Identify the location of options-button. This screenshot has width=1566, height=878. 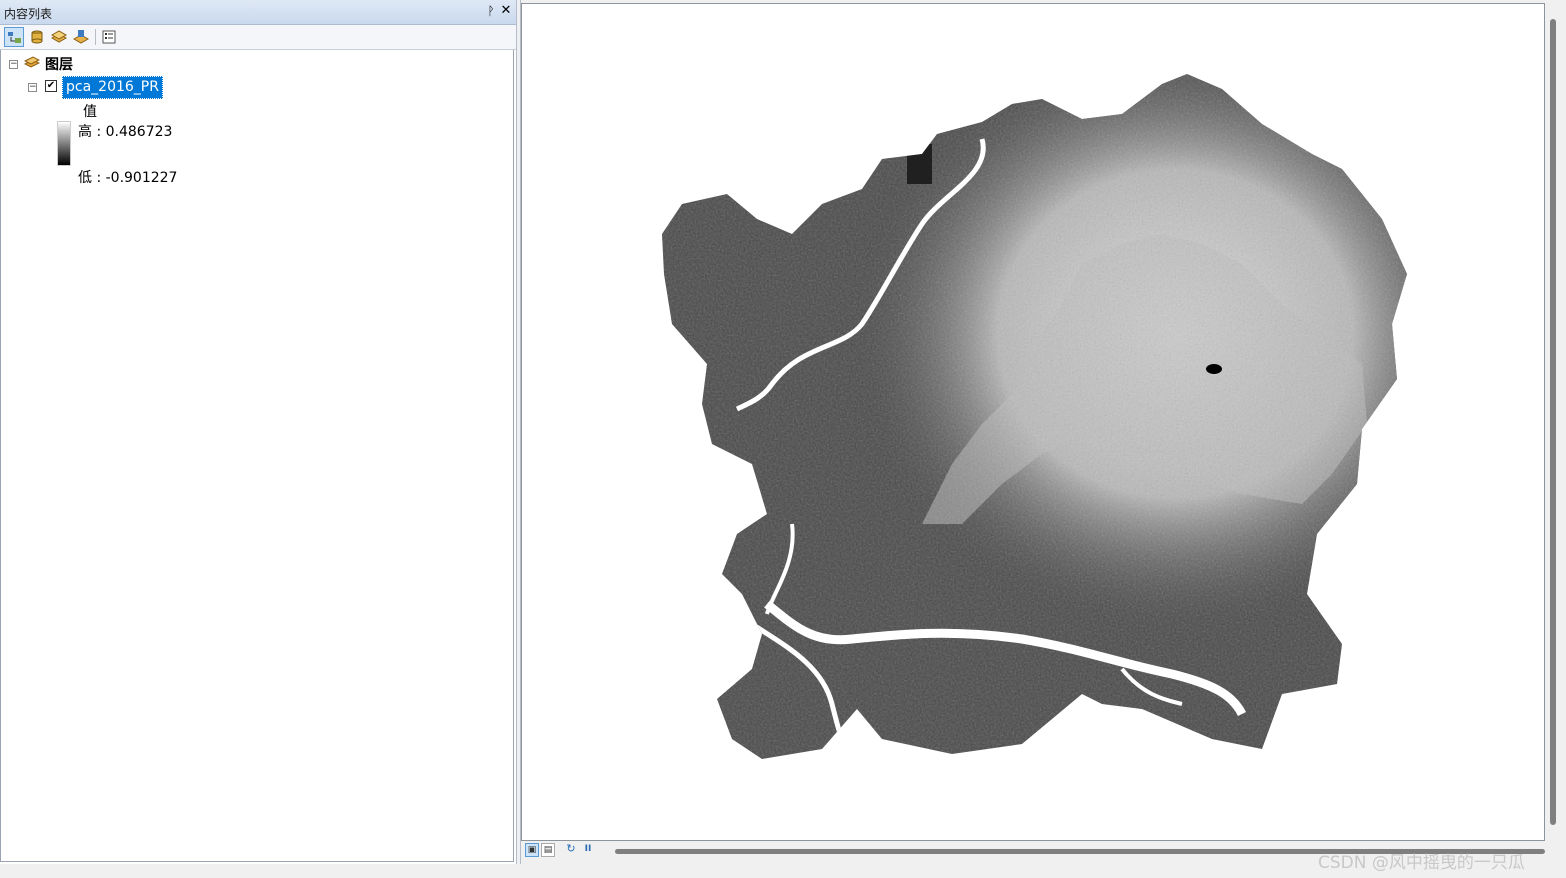
(109, 37).